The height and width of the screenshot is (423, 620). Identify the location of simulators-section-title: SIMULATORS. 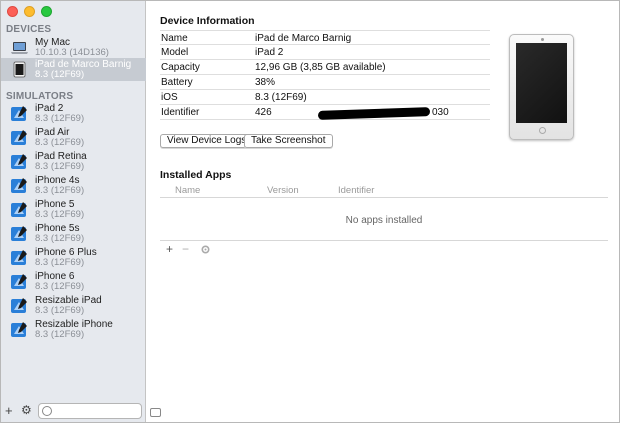
(40, 96).